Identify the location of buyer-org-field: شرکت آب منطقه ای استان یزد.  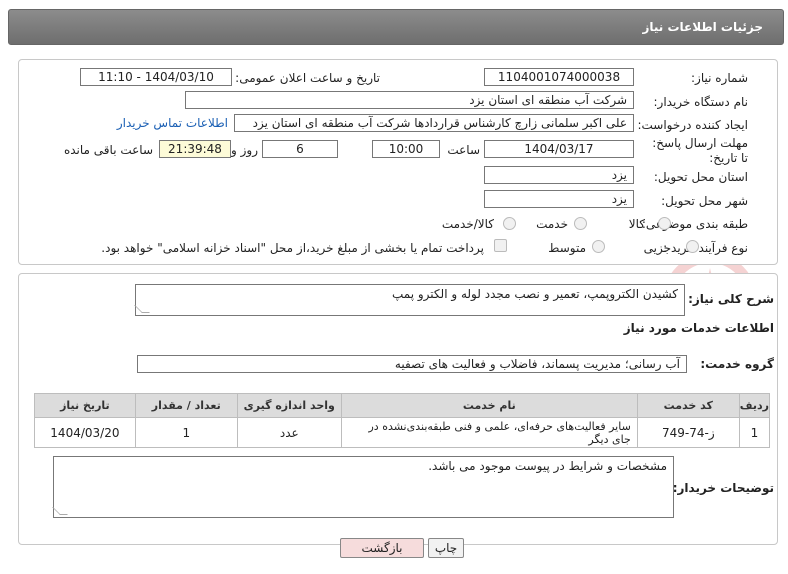
(409, 100).